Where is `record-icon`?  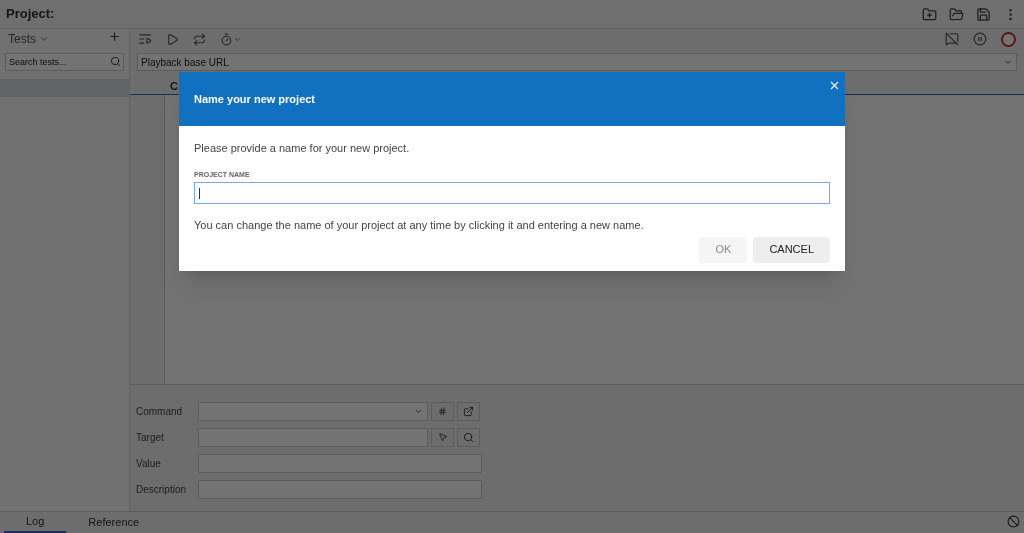
record-icon is located at coordinates (1008, 39).